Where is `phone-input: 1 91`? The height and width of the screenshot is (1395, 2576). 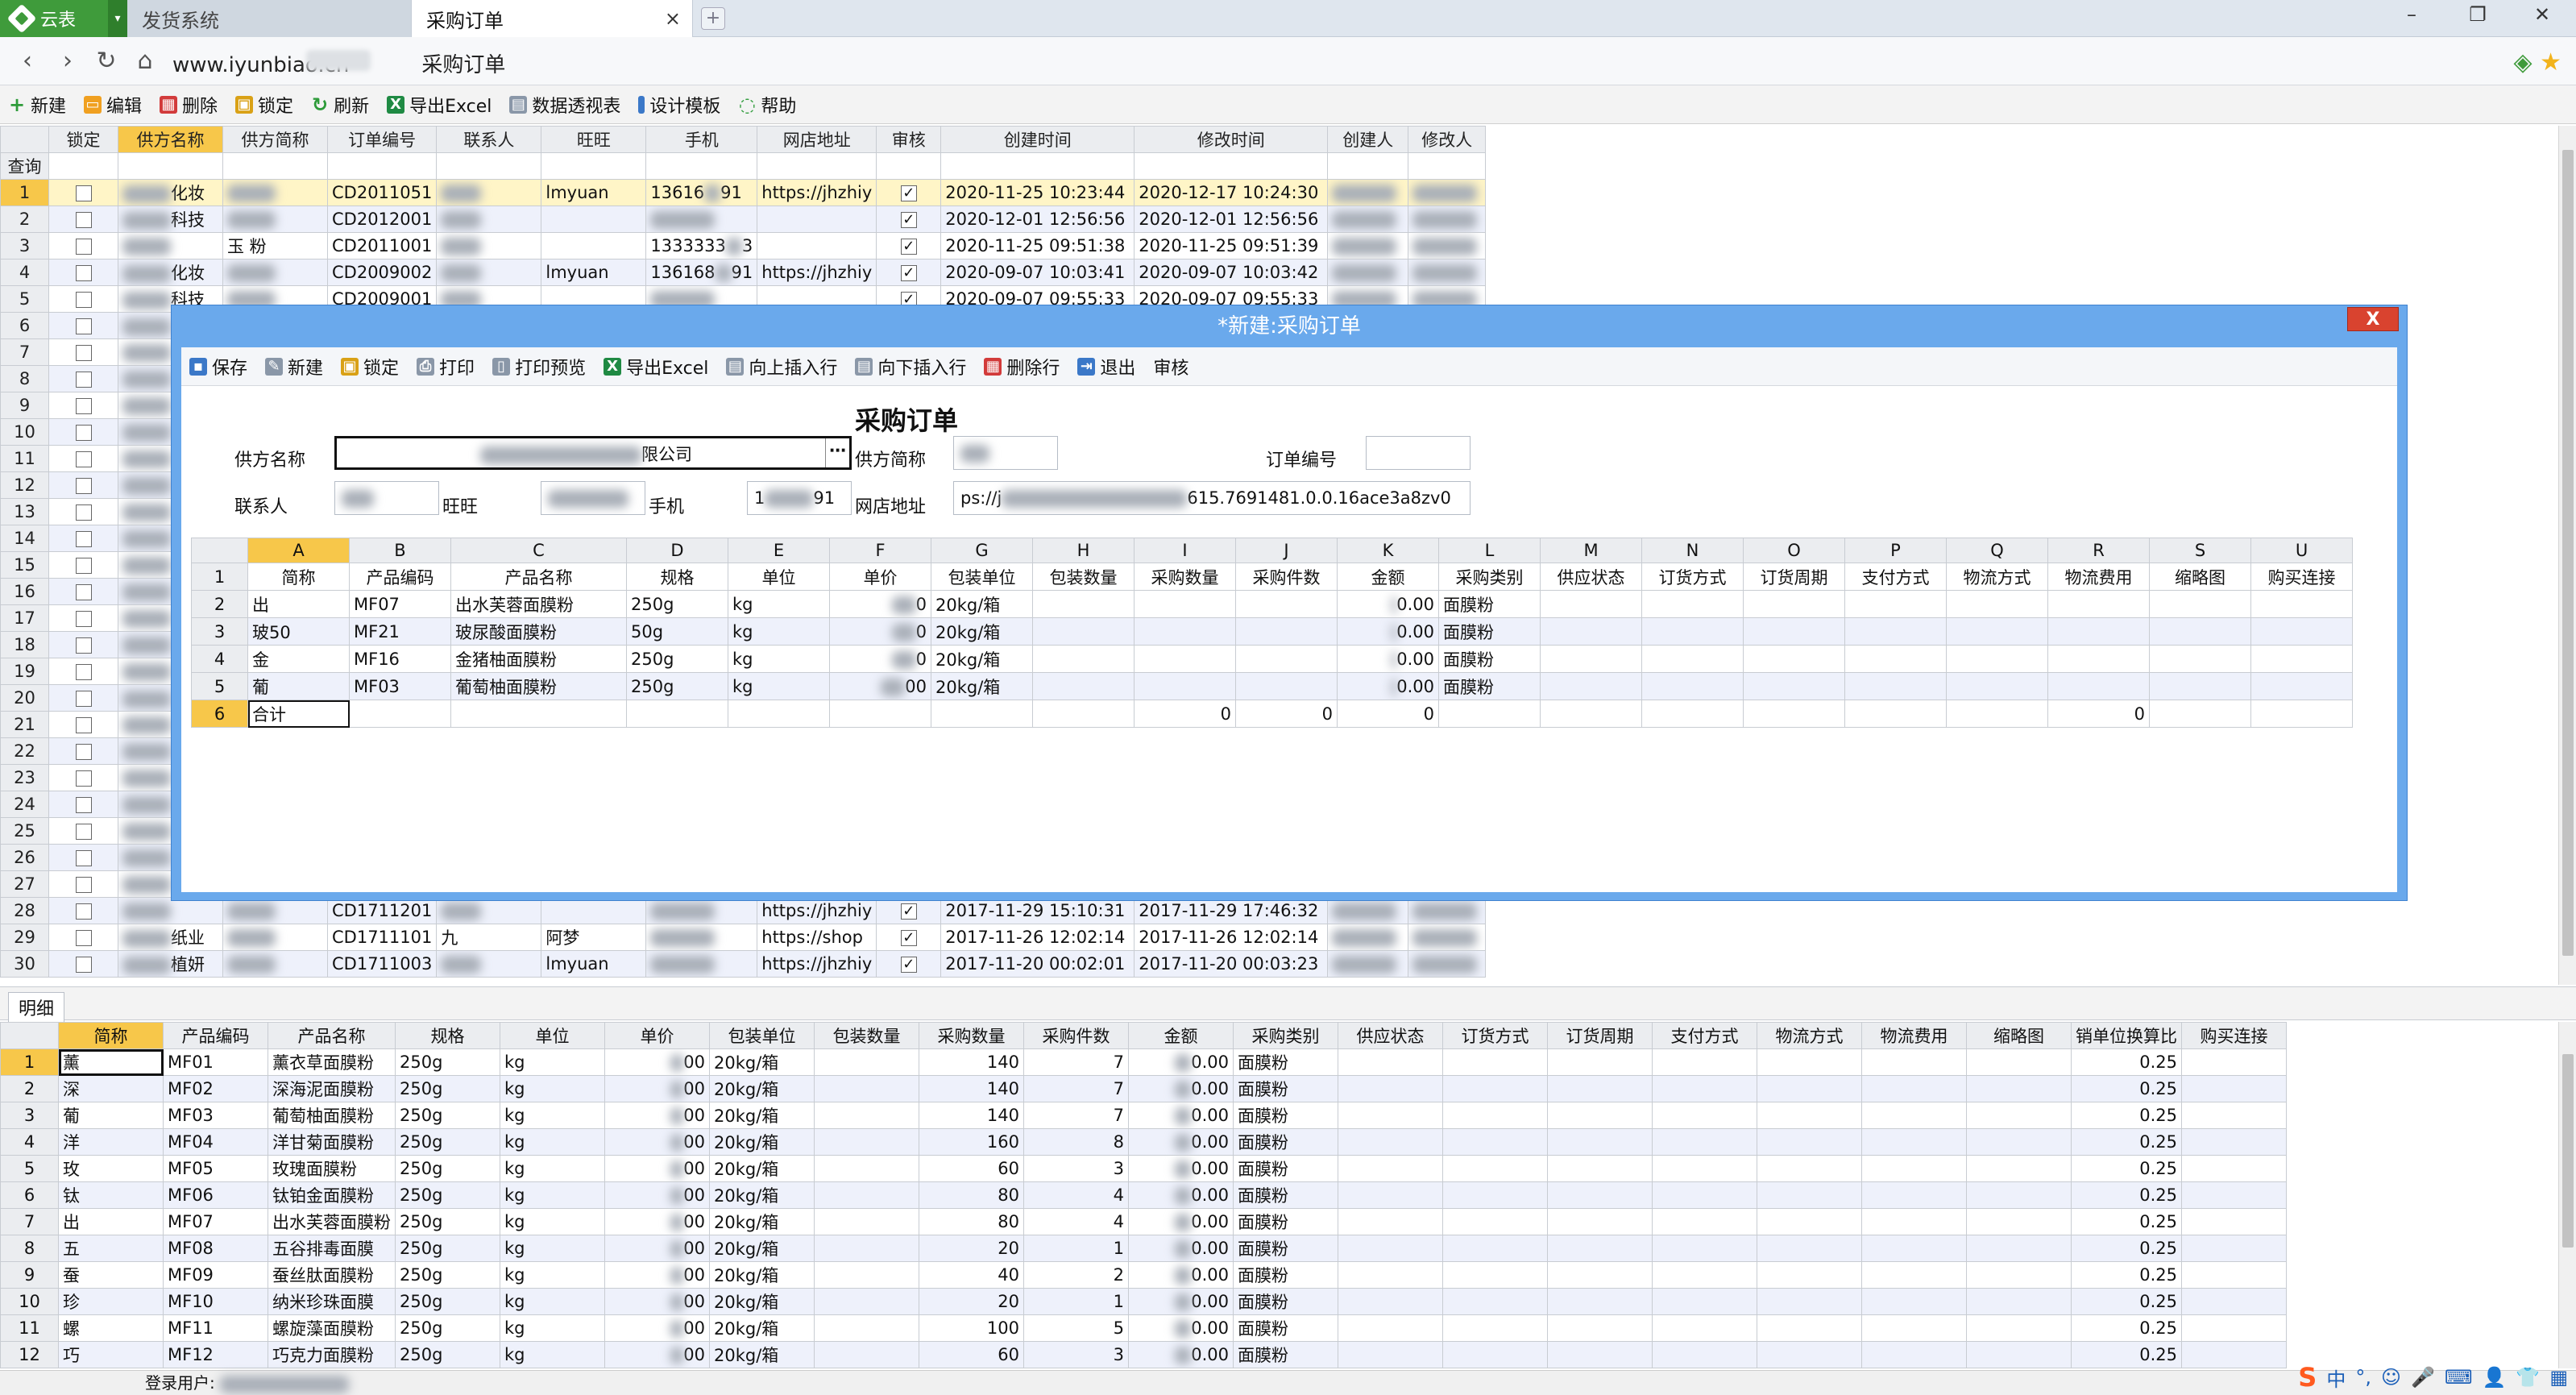
phone-input: 1 91 is located at coordinates (799, 498).